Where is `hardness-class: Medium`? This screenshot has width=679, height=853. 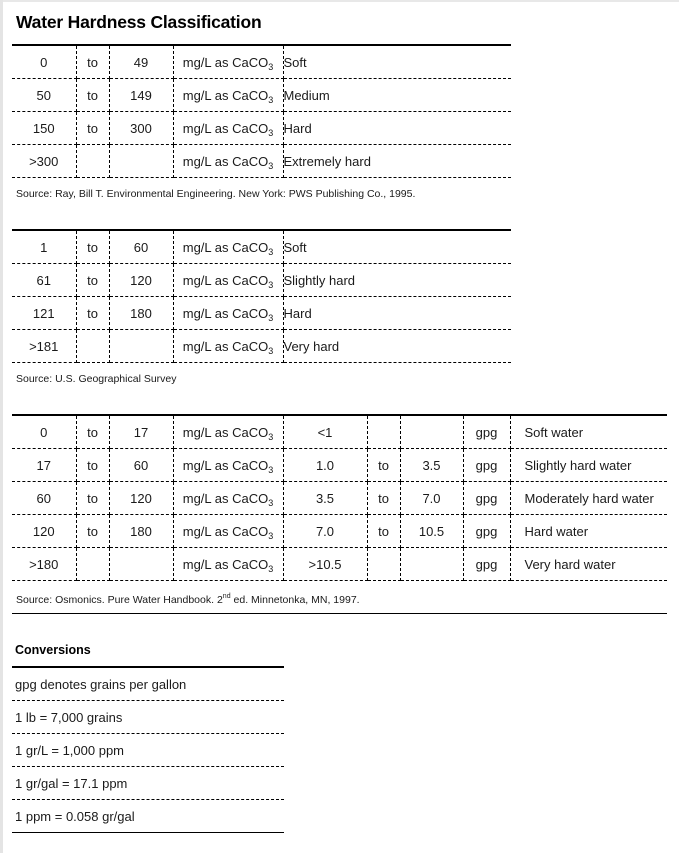 hardness-class: Medium is located at coordinates (397, 95).